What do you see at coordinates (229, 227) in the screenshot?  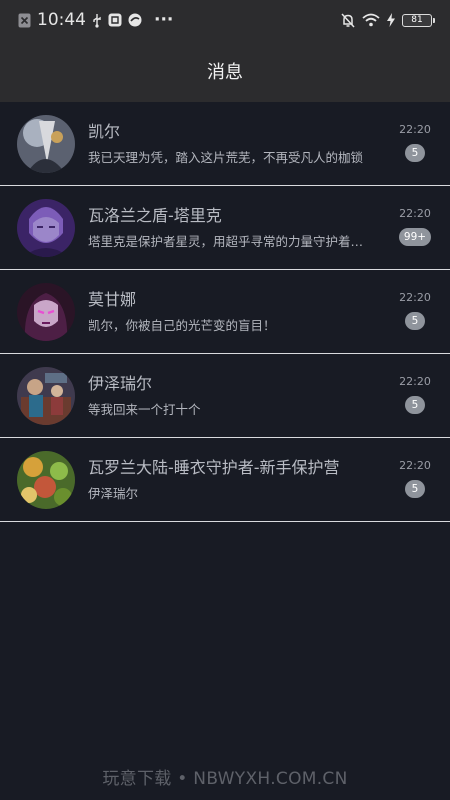 I see `conversation-info: 瓦洛兰之盾-塔里克 塔里克是保护者星灵，用超乎寻常的力量守护着符文之地` at bounding box center [229, 227].